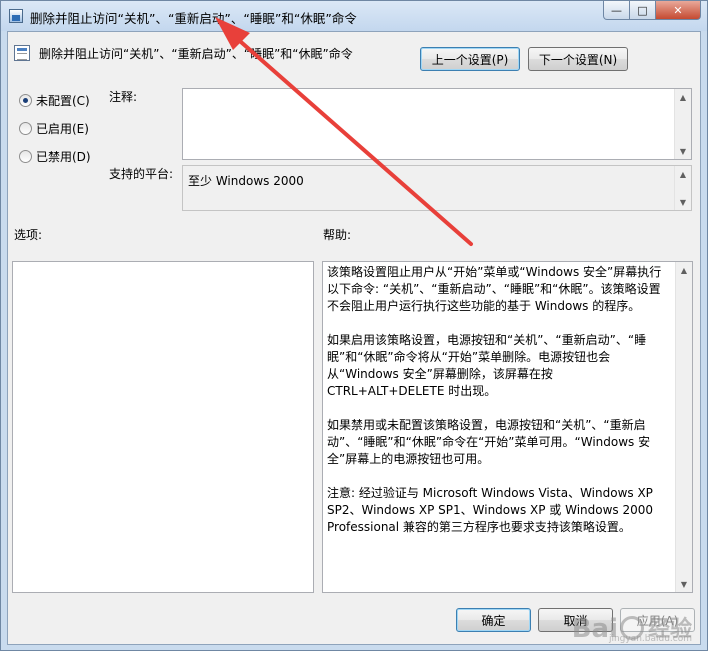 The height and width of the screenshot is (652, 708). I want to click on maximize-icon: □, so click(642, 10).